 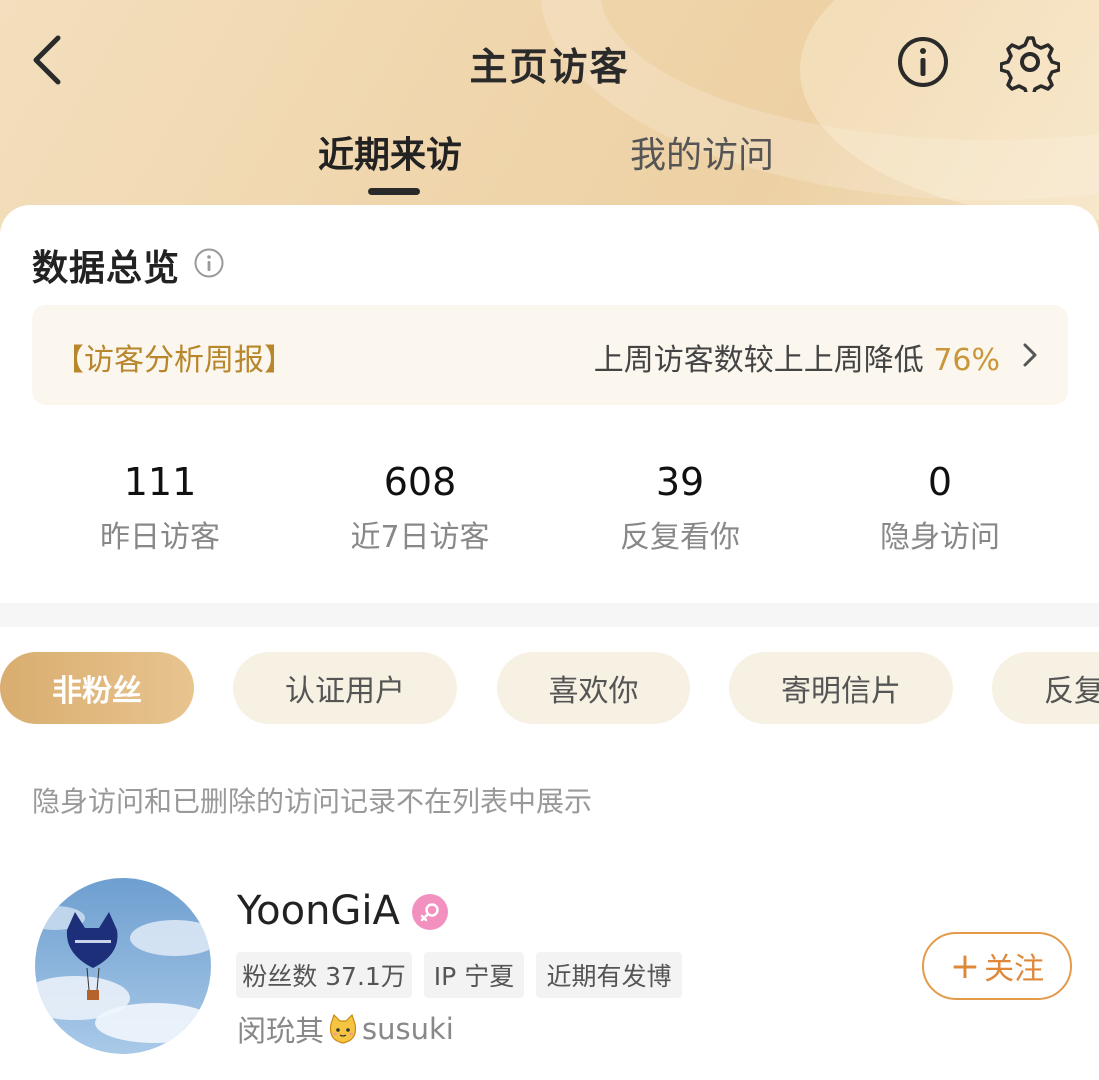 I want to click on report-tag: 【访客分析周报】, so click(x=174, y=360).